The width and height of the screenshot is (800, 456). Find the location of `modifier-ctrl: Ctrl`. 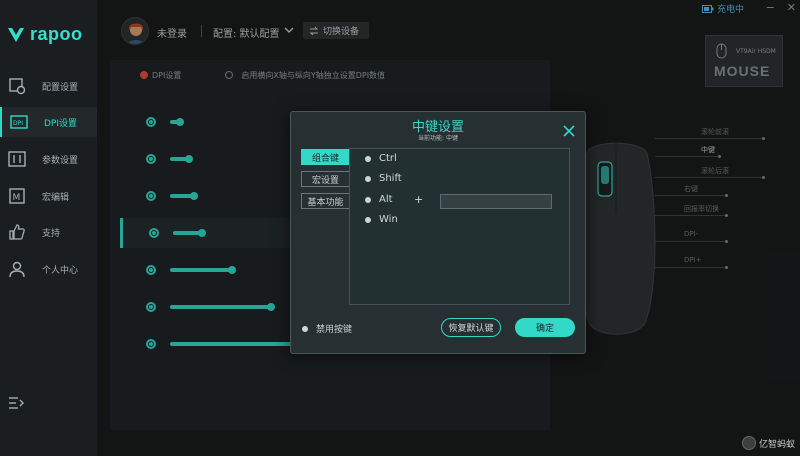

modifier-ctrl: Ctrl is located at coordinates (381, 158).